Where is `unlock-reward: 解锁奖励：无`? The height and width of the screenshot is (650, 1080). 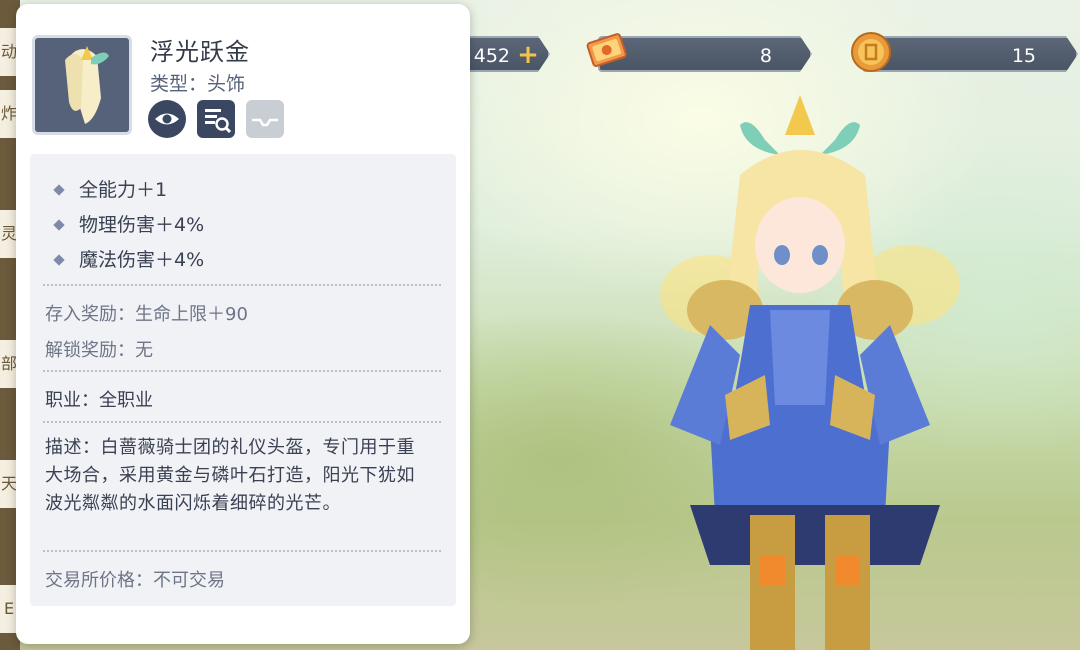 unlock-reward: 解锁奖励：无 is located at coordinates (99, 350).